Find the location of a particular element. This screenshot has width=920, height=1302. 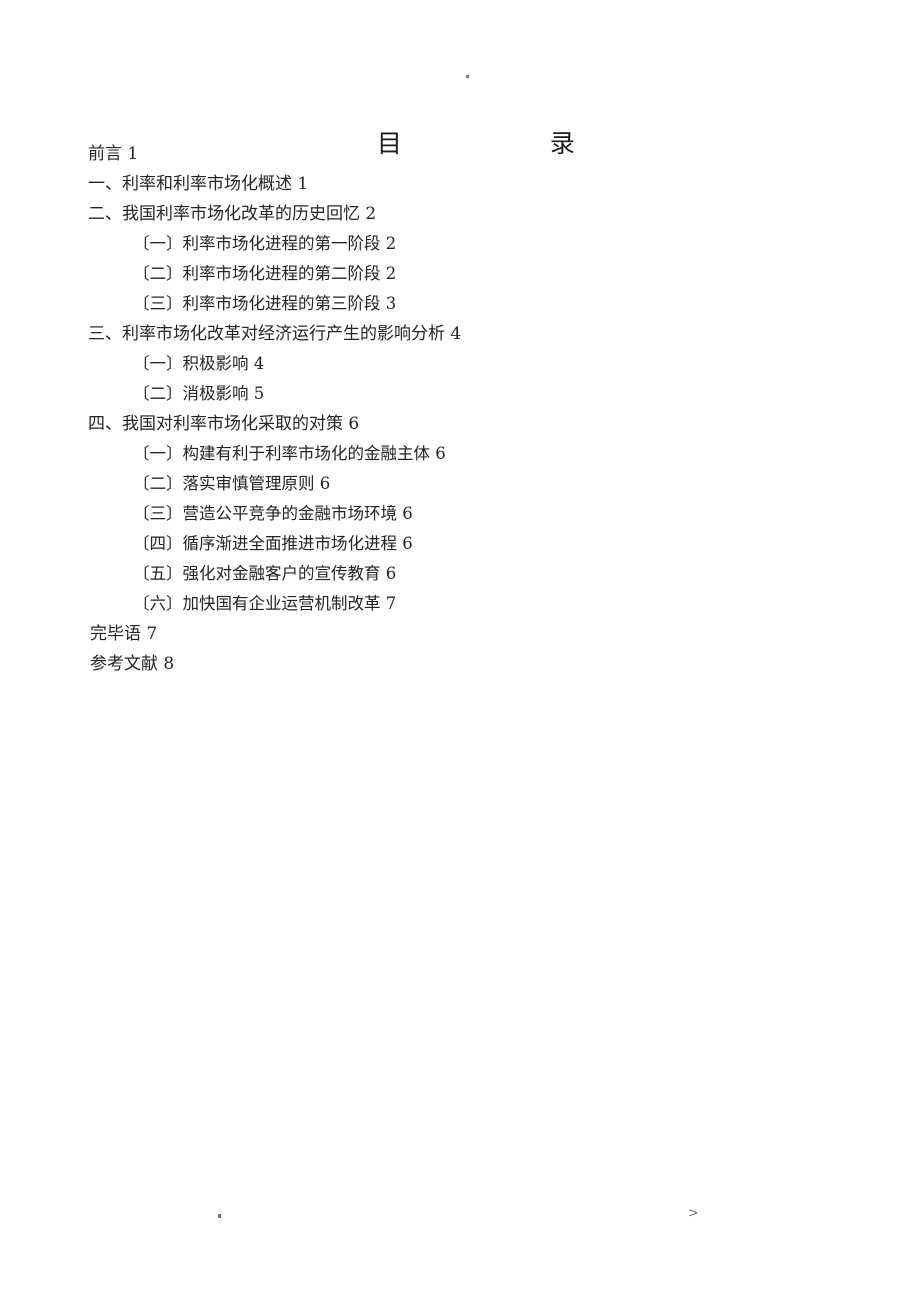

toc-entry: 〔六〕加快国有企业运营机制改革 7 is located at coordinates (460, 604).